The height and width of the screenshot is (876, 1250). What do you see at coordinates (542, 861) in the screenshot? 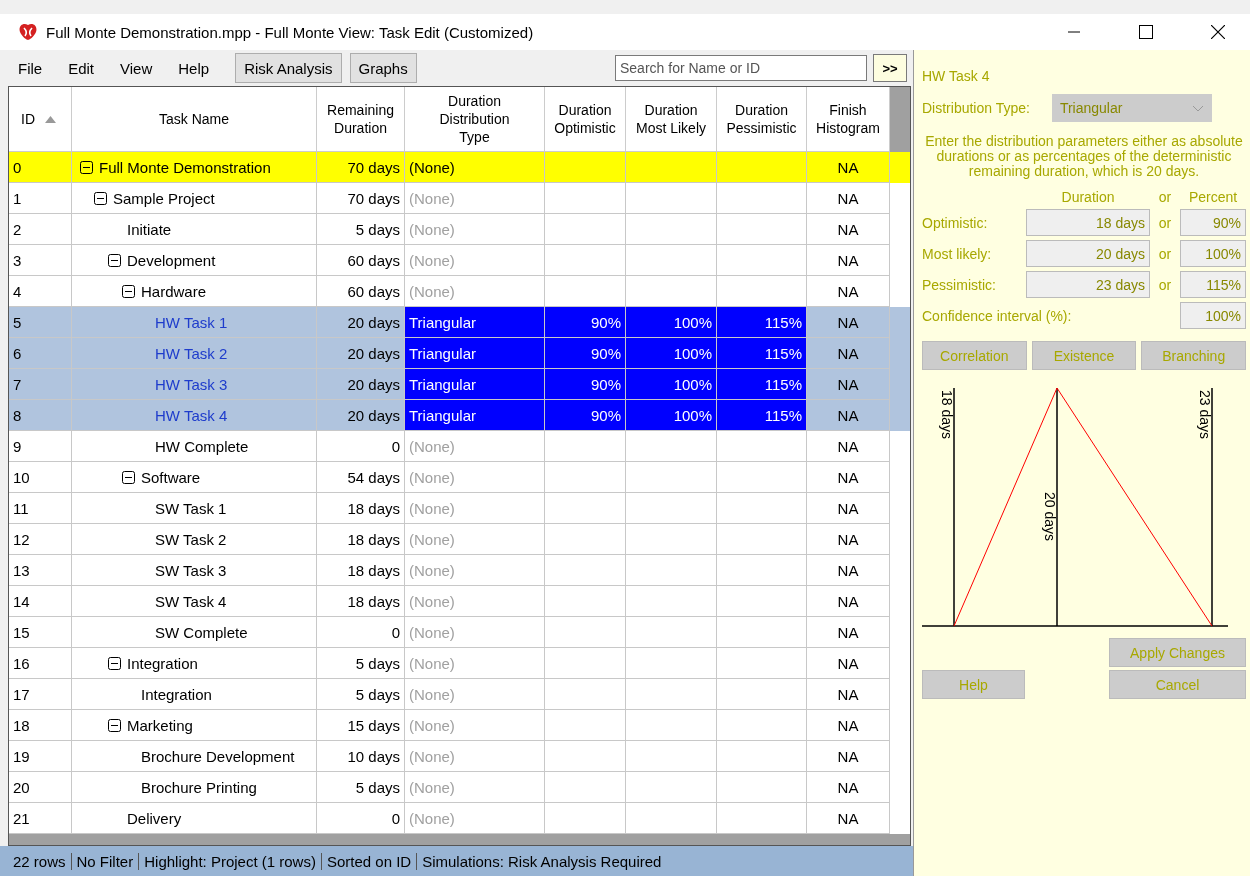
I see `status-text: Simulations: Risk Analysis Required` at bounding box center [542, 861].